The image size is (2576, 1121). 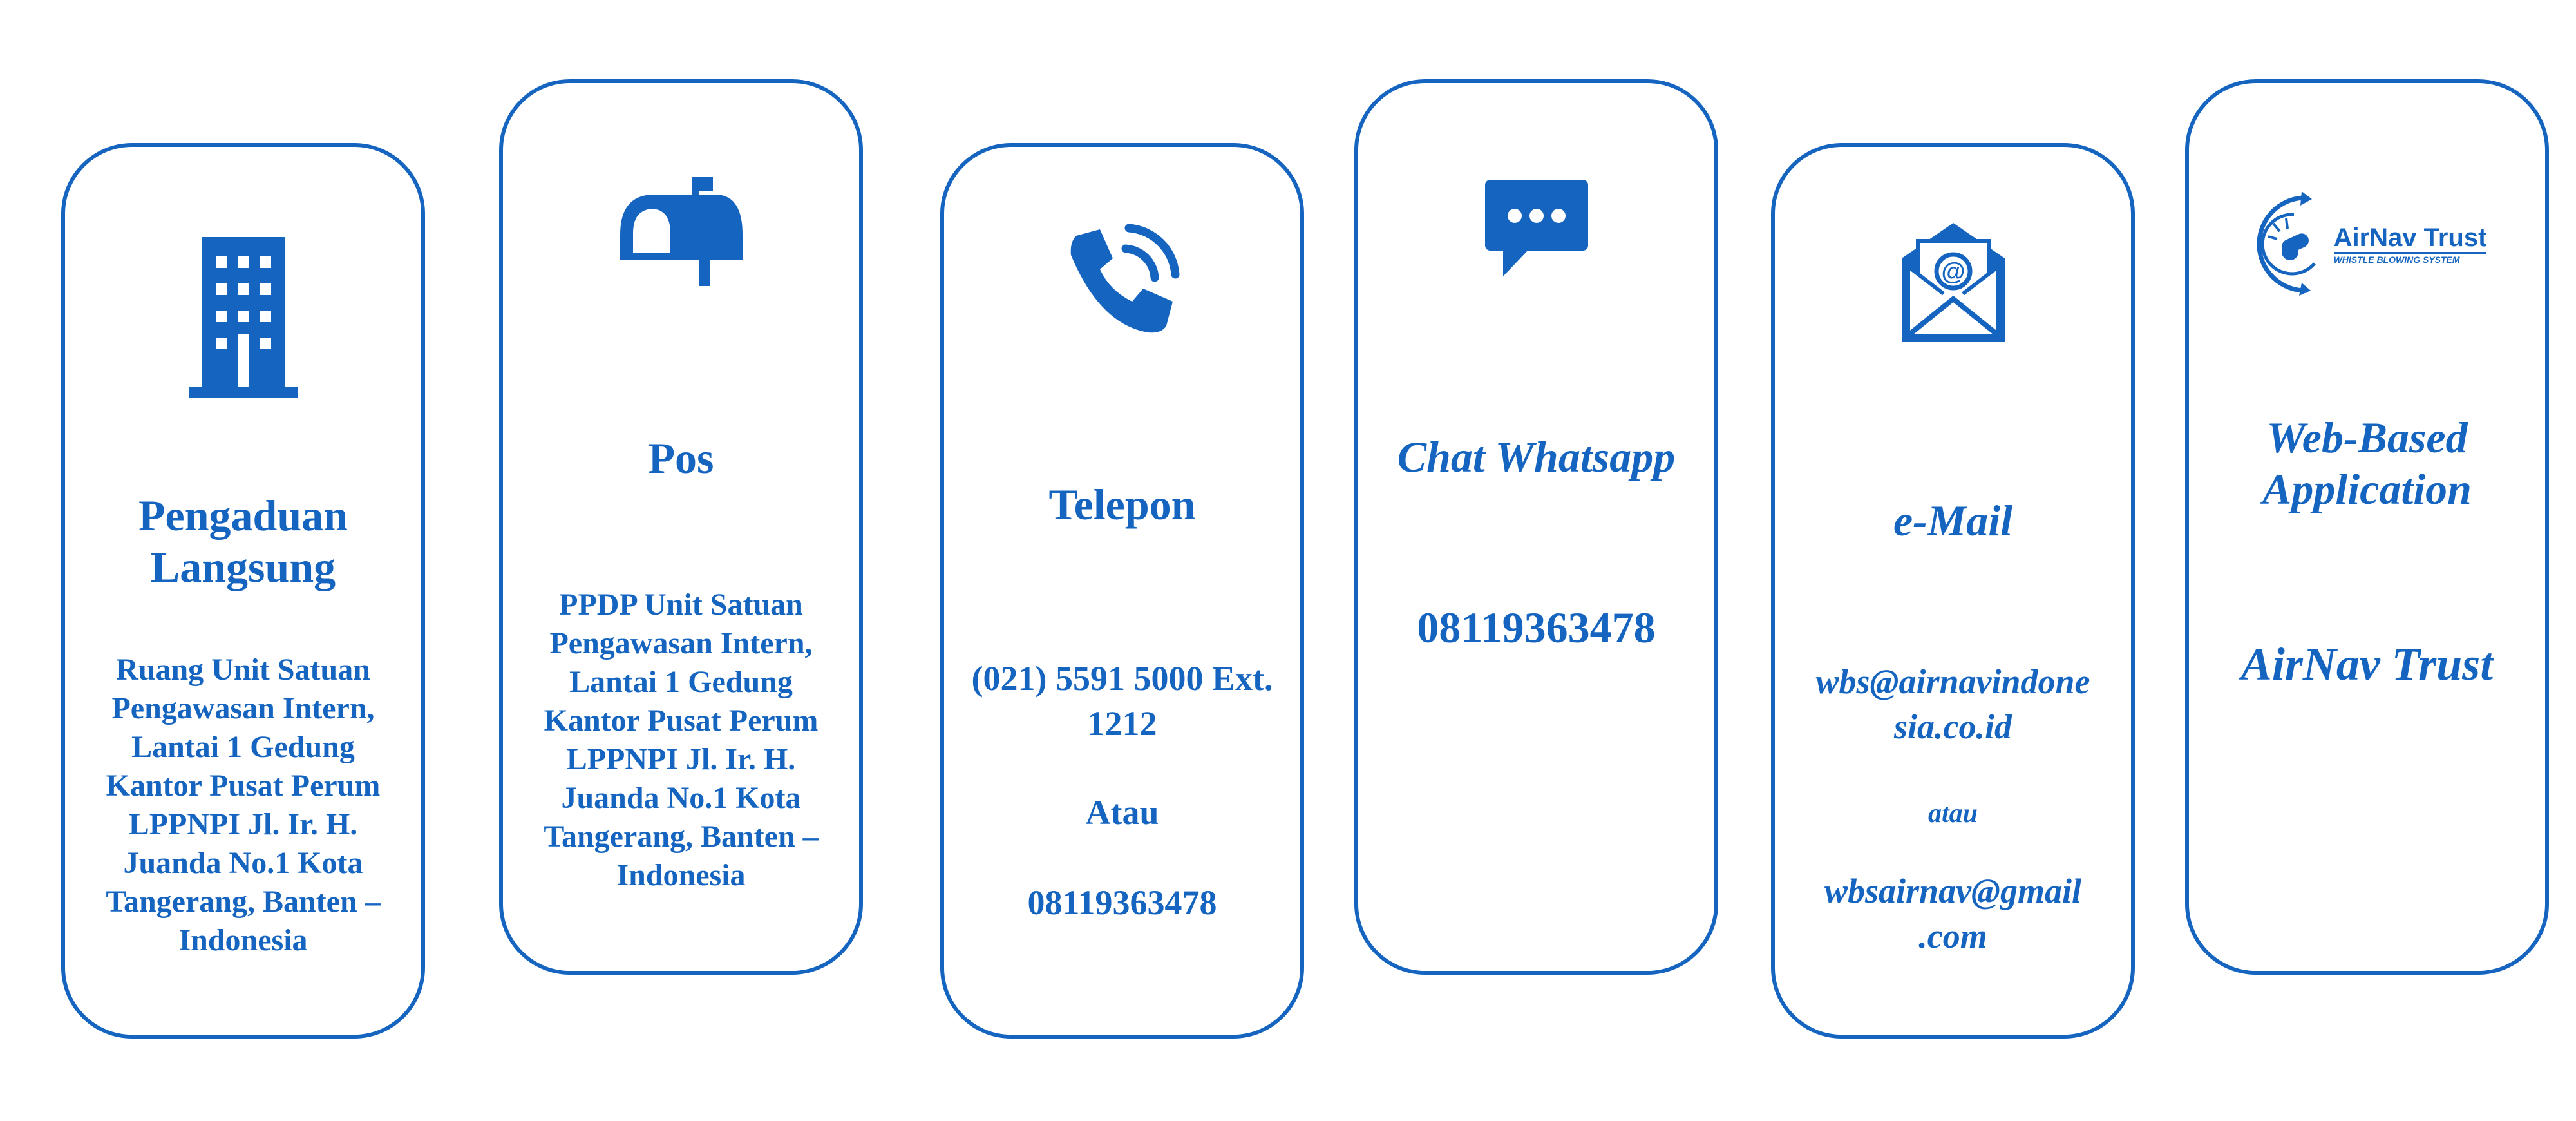 What do you see at coordinates (1953, 520) in the screenshot?
I see `card-title: e-Mail` at bounding box center [1953, 520].